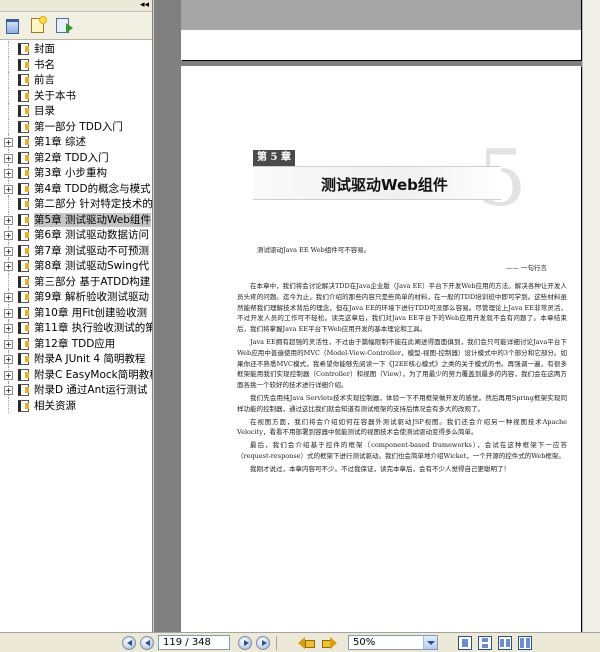 The height and width of the screenshot is (652, 600). I want to click on next-page-button, so click(245, 643).